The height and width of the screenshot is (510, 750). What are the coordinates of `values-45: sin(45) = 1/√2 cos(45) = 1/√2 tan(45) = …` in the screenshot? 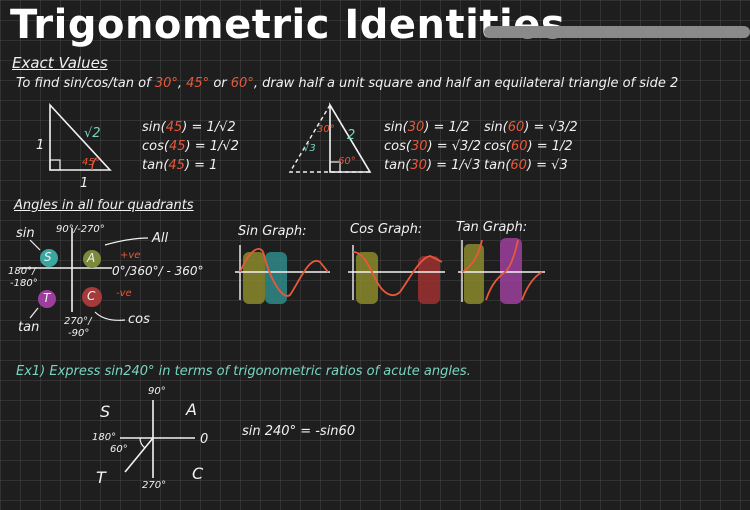 It's located at (190, 146).